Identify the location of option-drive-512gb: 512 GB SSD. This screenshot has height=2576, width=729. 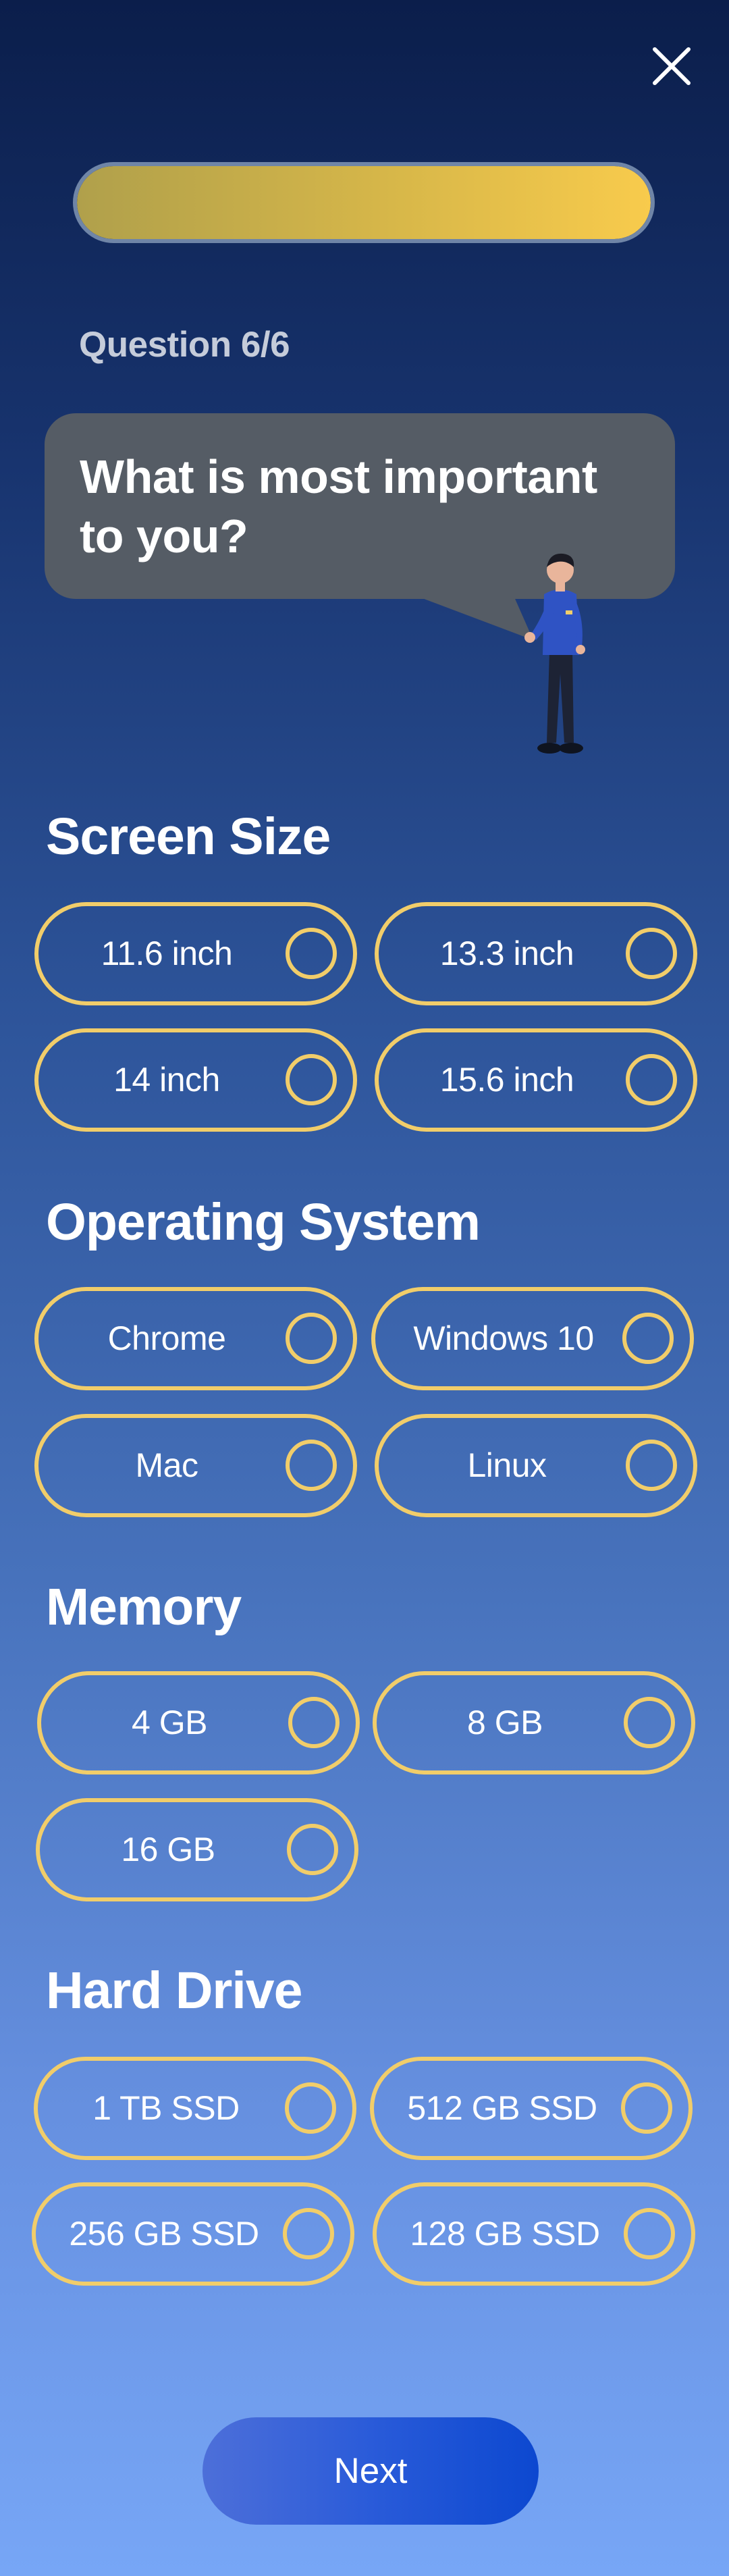
(531, 2108).